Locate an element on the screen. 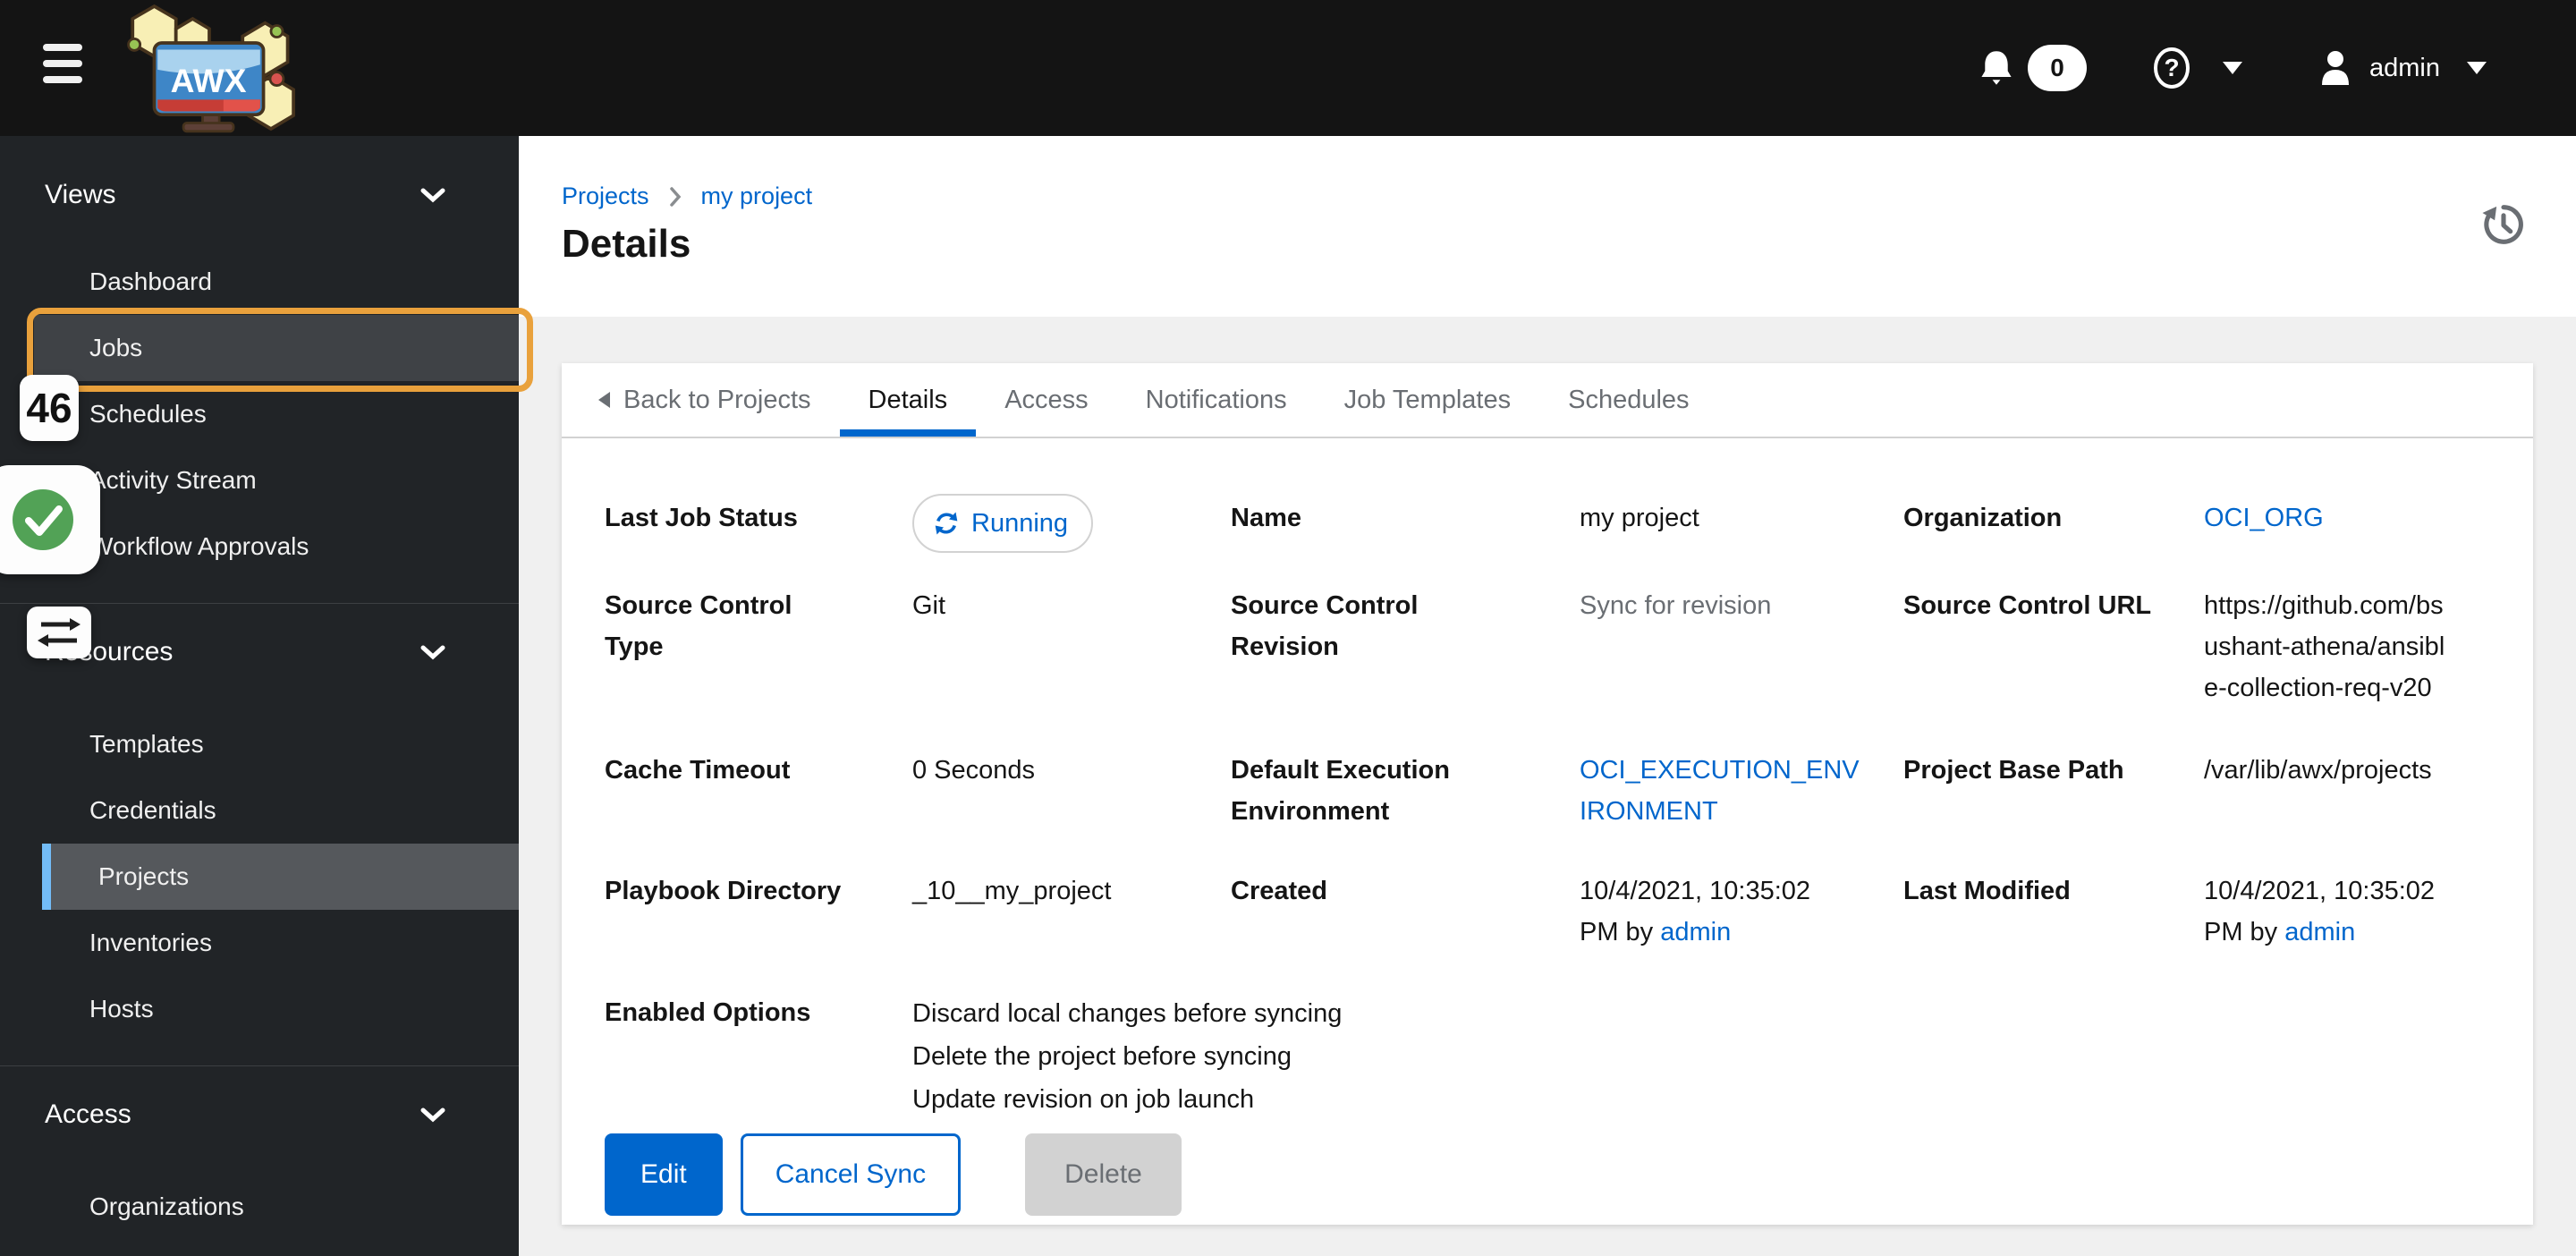 Image resolution: width=2576 pixels, height=1256 pixels. breadcrumb-link-projects: Projects is located at coordinates (605, 196).